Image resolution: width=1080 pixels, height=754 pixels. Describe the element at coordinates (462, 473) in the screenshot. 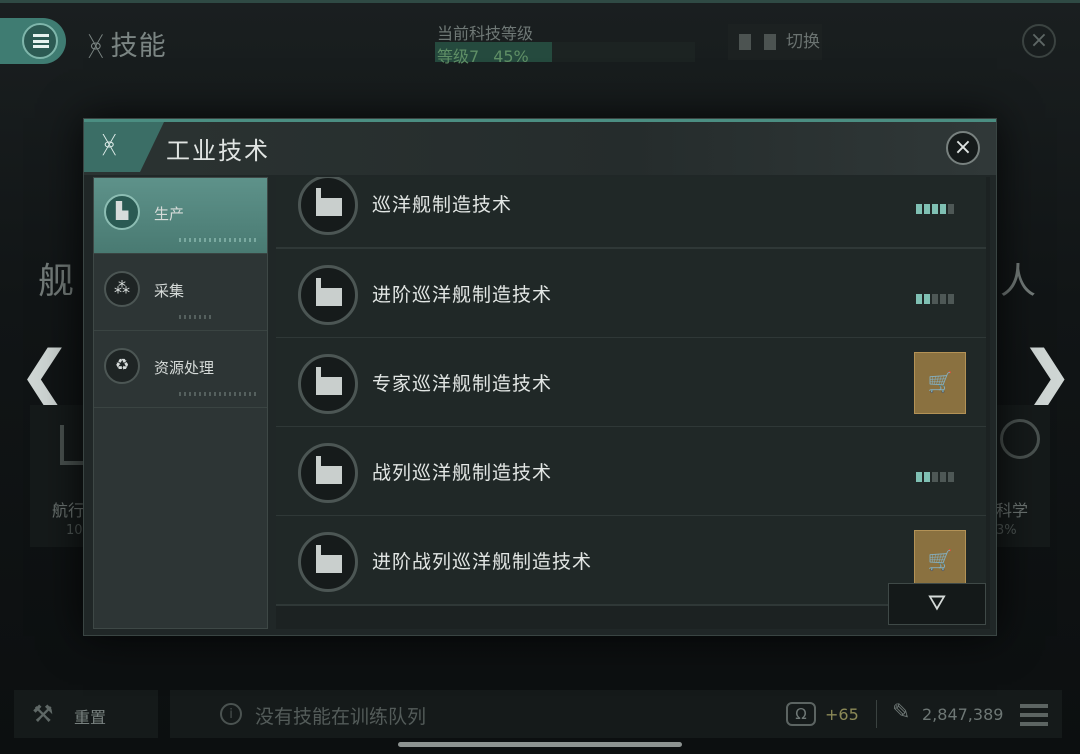

I see `skill-name: 战列巡洋舰制造技术` at that location.